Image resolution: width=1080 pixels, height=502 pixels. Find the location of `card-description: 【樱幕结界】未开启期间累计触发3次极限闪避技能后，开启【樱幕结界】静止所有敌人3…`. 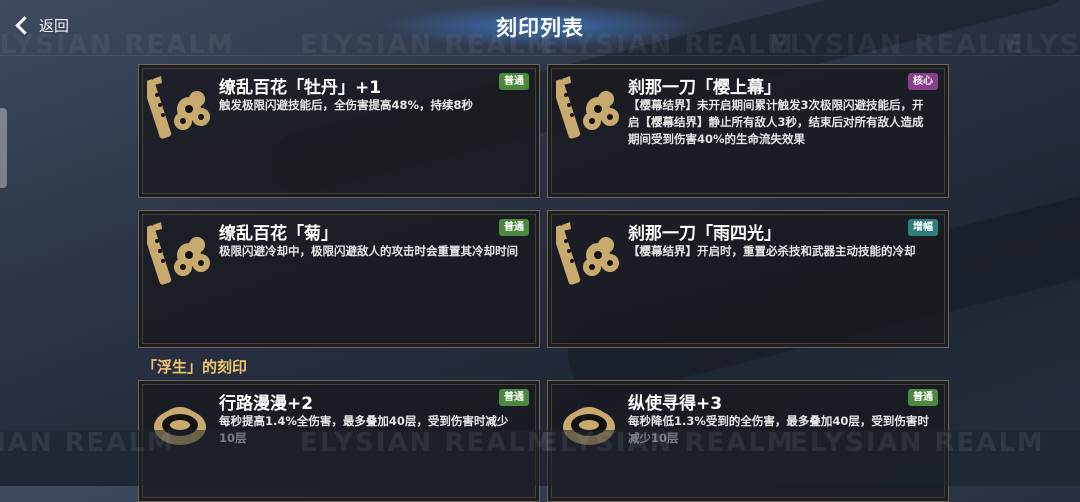

card-description: 【樱幕结界】未开启期间累计触发3次极限闪避技能后，开启【樱幕结界】静止所有敌人3… is located at coordinates (776, 122).